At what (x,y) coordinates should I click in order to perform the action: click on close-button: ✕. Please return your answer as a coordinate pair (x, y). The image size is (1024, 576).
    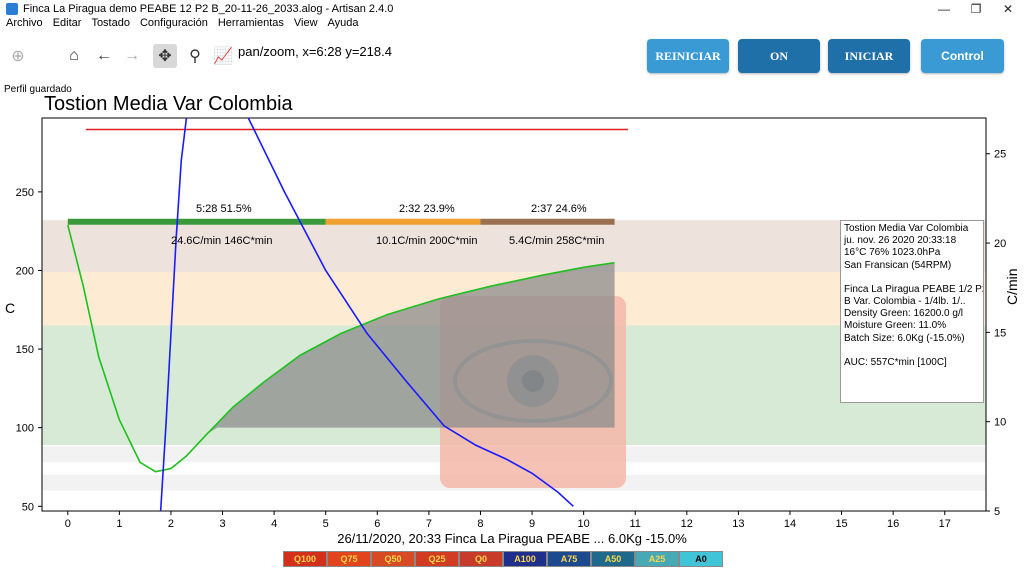
    Looking at the image, I should click on (1008, 8).